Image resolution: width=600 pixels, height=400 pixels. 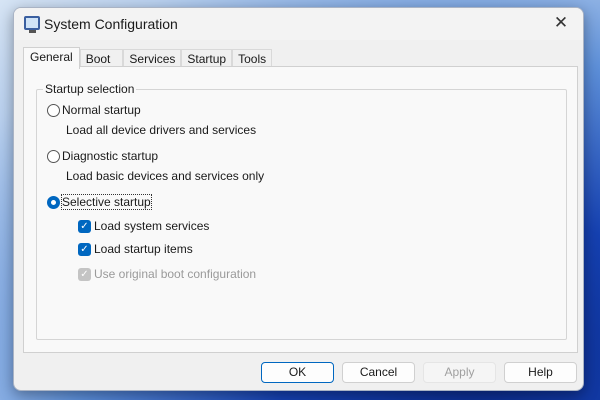 I want to click on tab-general: General, so click(x=51, y=58).